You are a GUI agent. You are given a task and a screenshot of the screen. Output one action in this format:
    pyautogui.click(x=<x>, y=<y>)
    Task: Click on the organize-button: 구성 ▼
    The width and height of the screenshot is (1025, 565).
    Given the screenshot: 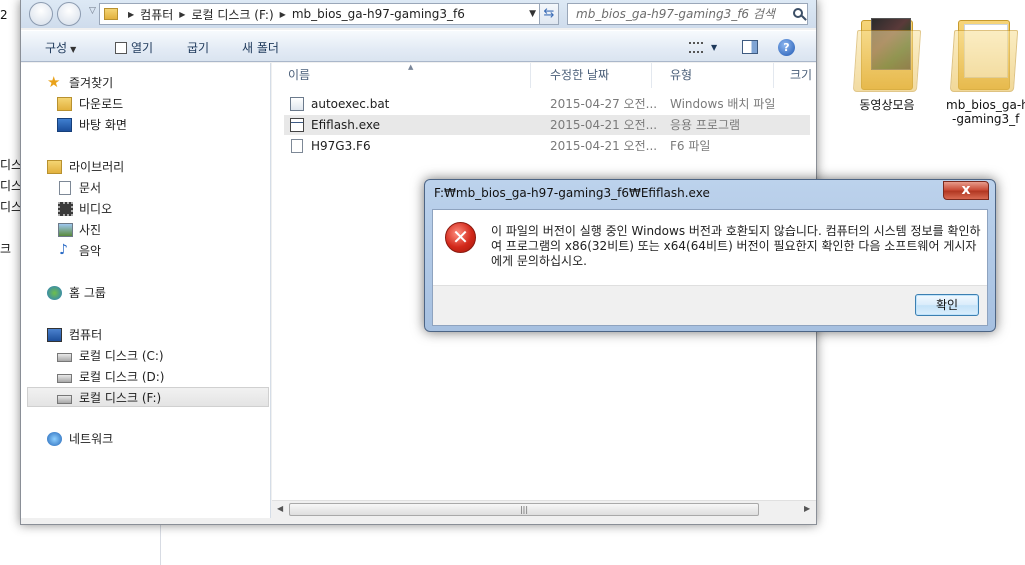 What is the action you would take?
    pyautogui.click(x=60, y=47)
    